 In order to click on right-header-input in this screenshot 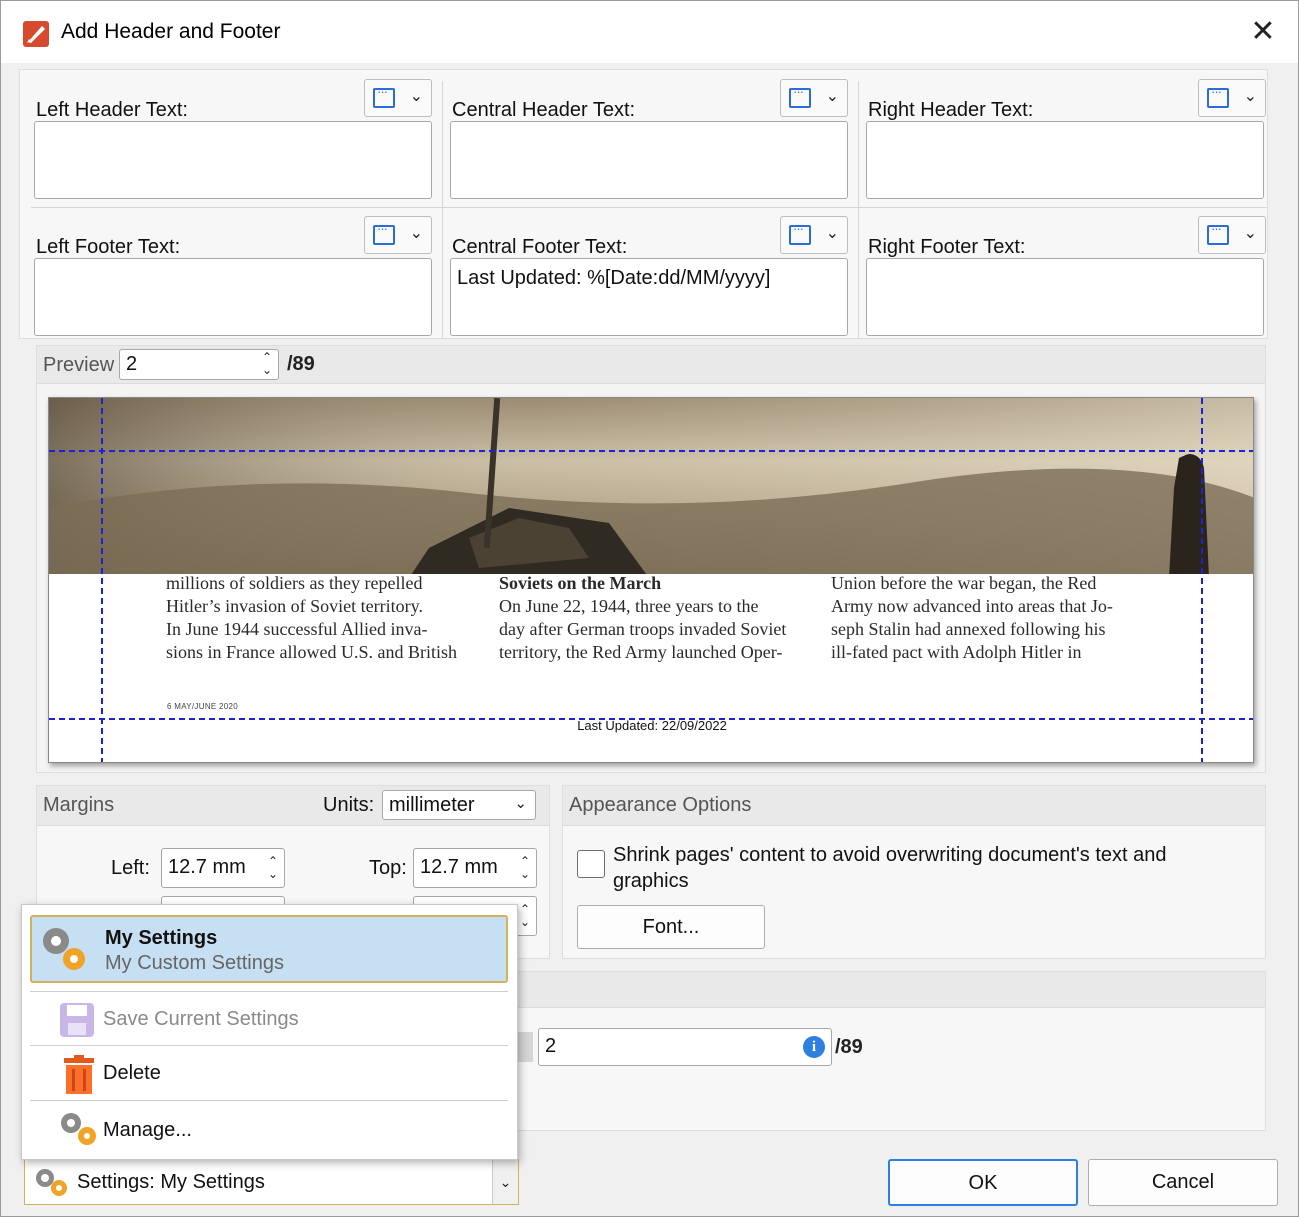, I will do `click(1065, 160)`.